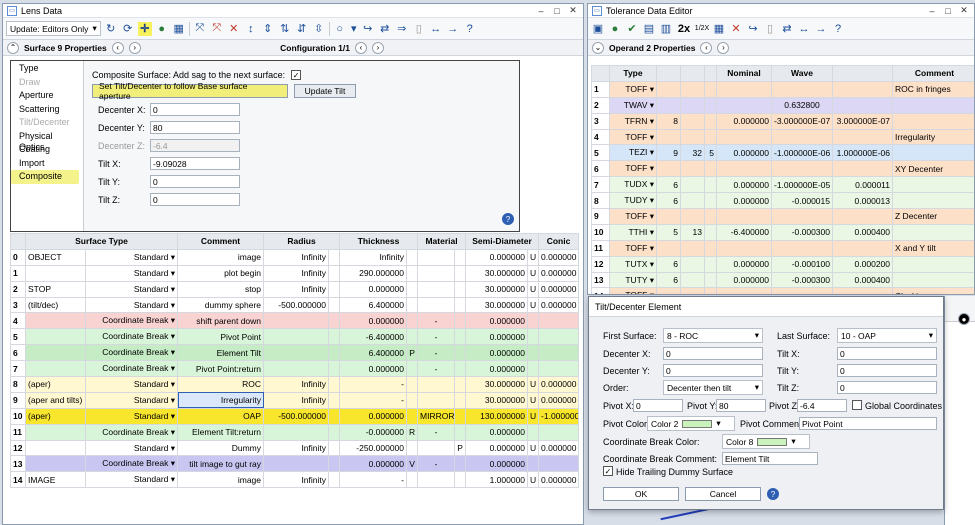 The image size is (975, 525). Describe the element at coordinates (354, 29) in the screenshot. I see `chevron-down-icon: ▾` at that location.